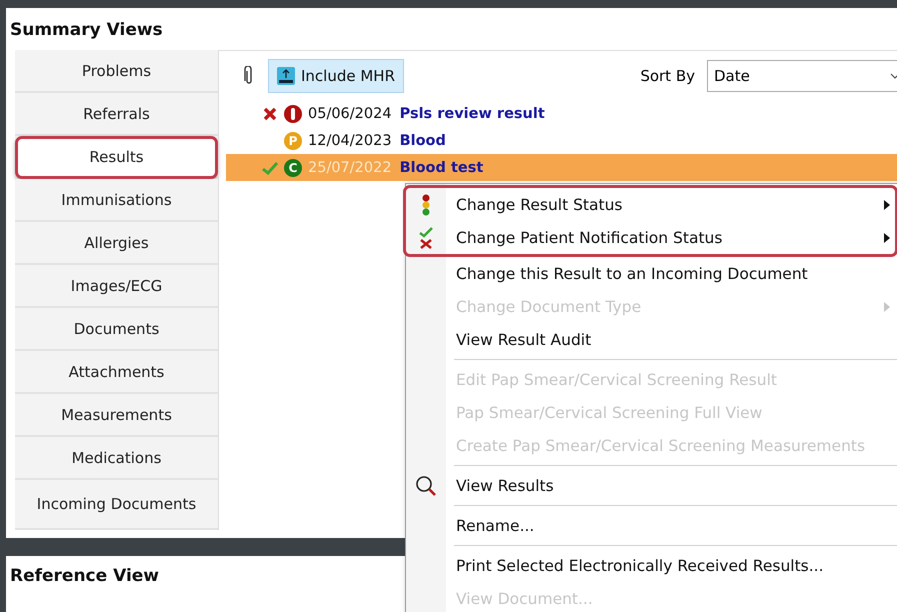 The image size is (897, 612). Describe the element at coordinates (561, 140) in the screenshot. I see `result-row: P 12/04/2023 Blood` at that location.